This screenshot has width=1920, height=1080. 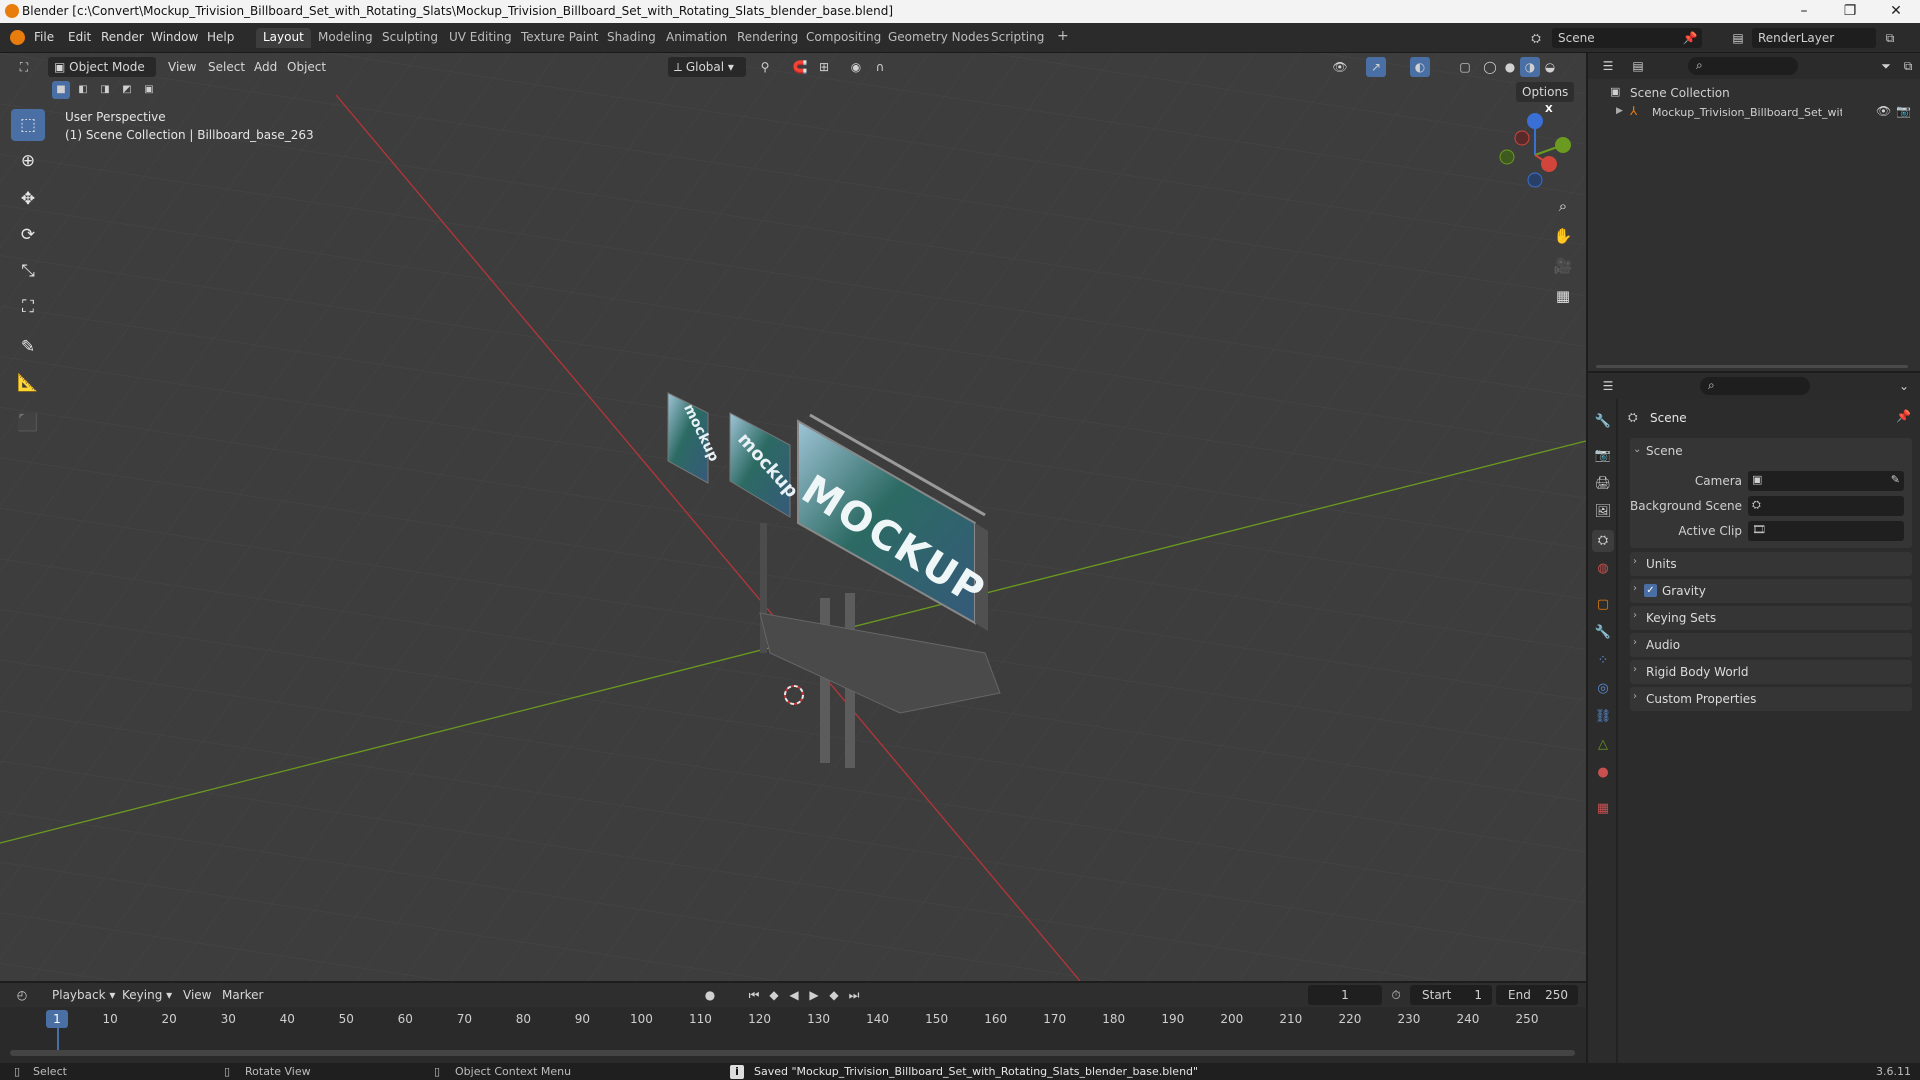 What do you see at coordinates (1420, 67) in the screenshot?
I see `overlay-toggle-icon: ◐` at bounding box center [1420, 67].